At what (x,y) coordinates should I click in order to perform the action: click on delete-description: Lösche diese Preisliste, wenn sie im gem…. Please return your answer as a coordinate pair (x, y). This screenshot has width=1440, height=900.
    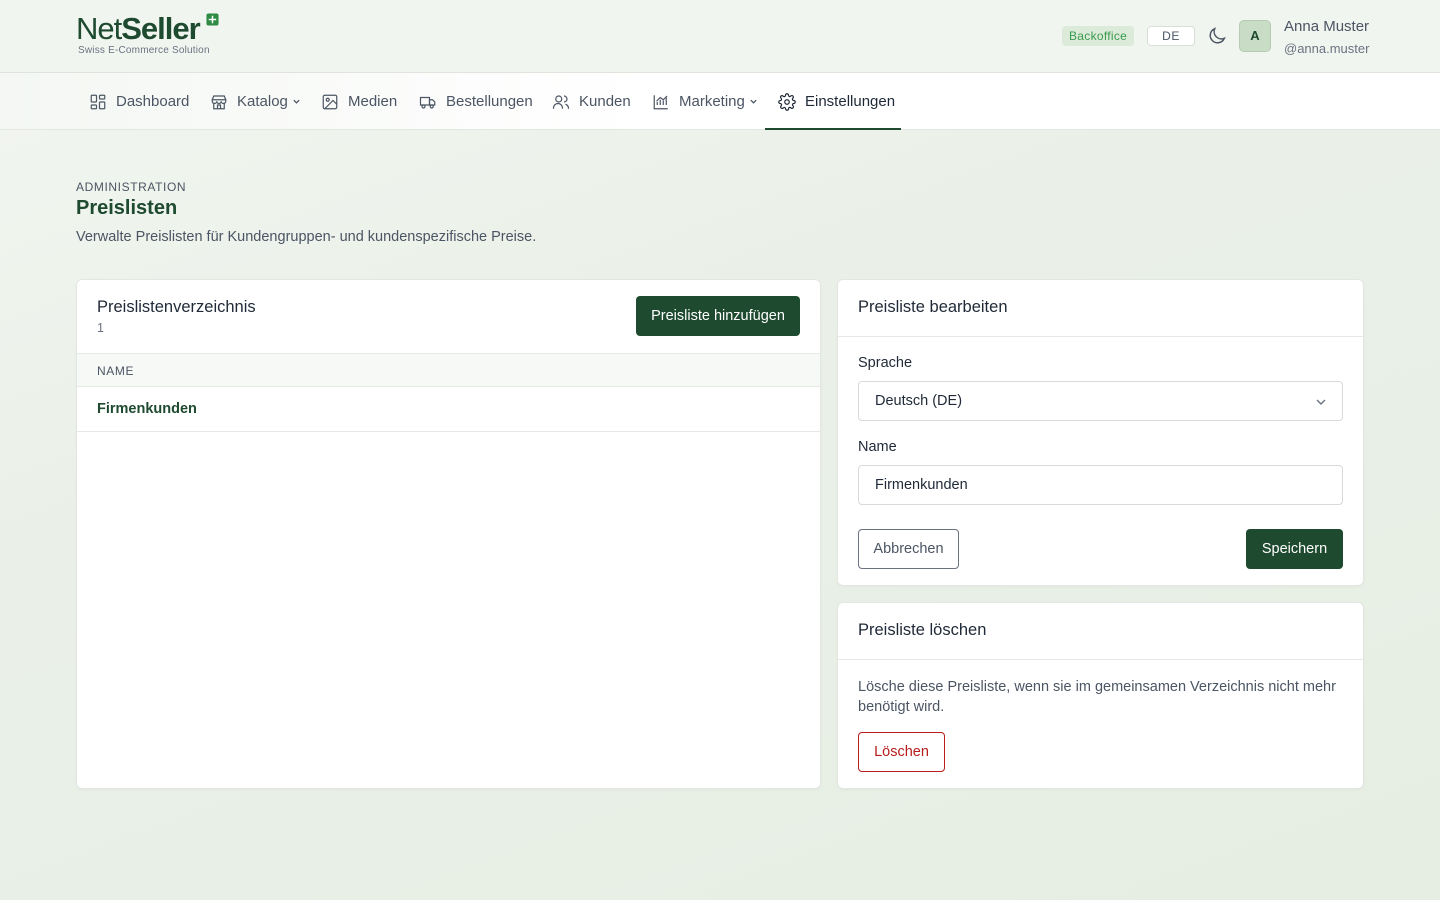
    Looking at the image, I should click on (1097, 697).